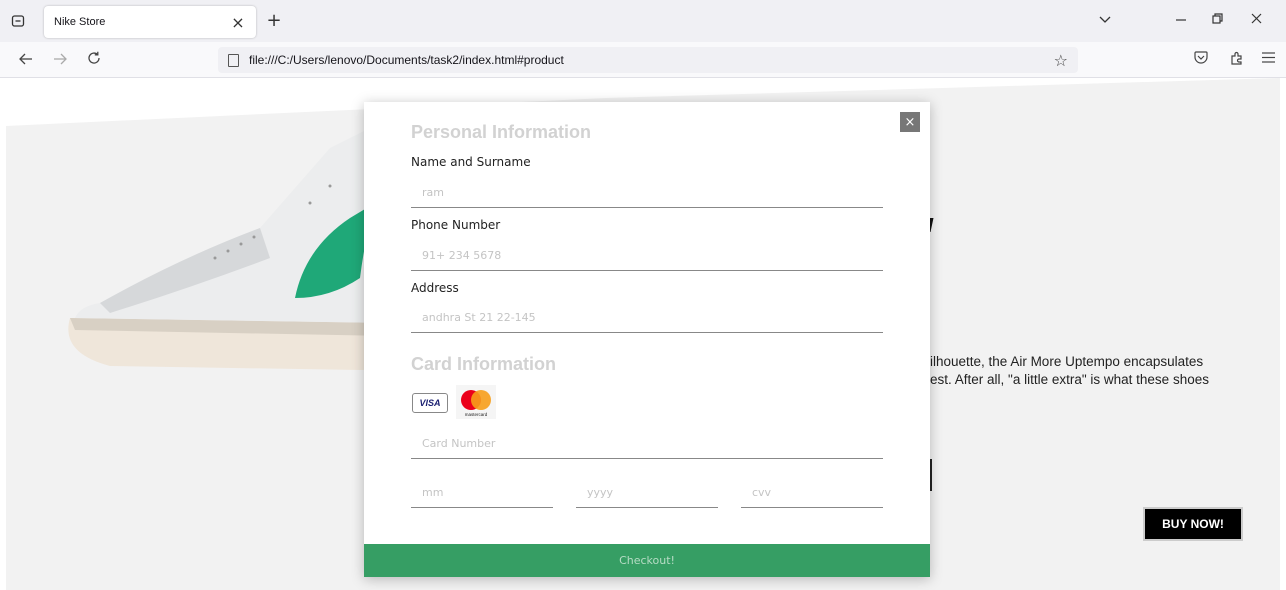 This screenshot has width=1286, height=590. I want to click on mastercard-logo: mastercard, so click(476, 402).